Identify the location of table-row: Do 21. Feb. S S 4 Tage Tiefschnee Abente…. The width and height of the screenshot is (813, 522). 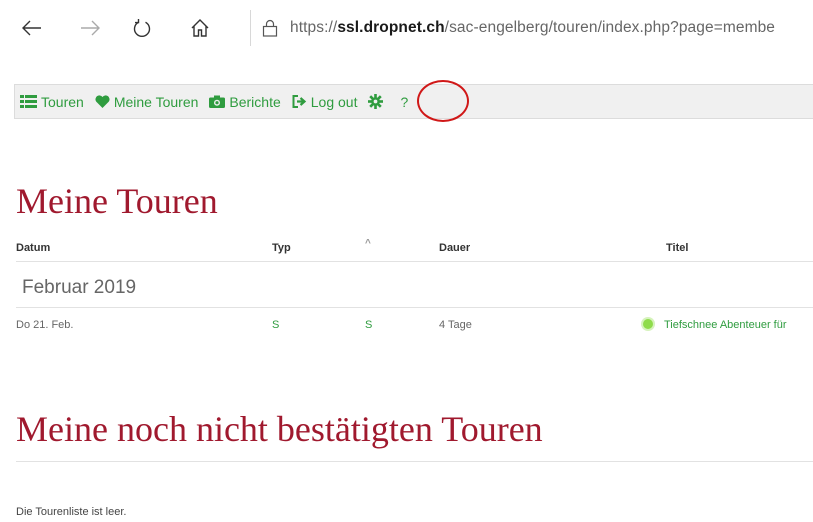
(414, 324).